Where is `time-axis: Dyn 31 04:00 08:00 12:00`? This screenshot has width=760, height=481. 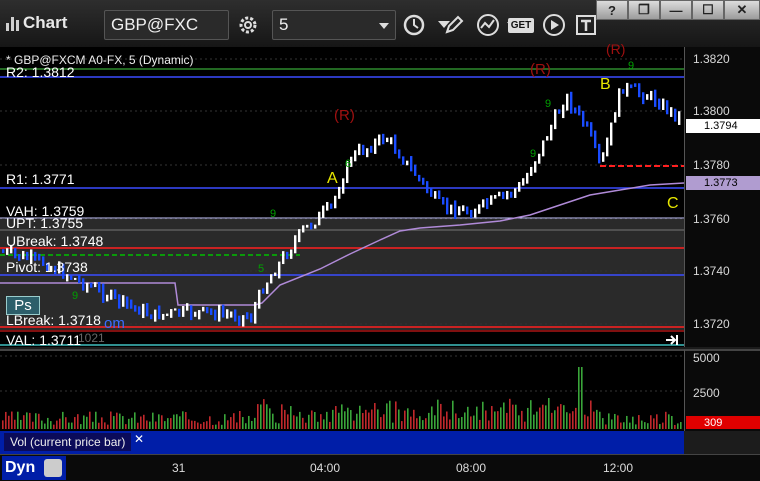
time-axis: Dyn 31 04:00 08:00 12:00 is located at coordinates (380, 467).